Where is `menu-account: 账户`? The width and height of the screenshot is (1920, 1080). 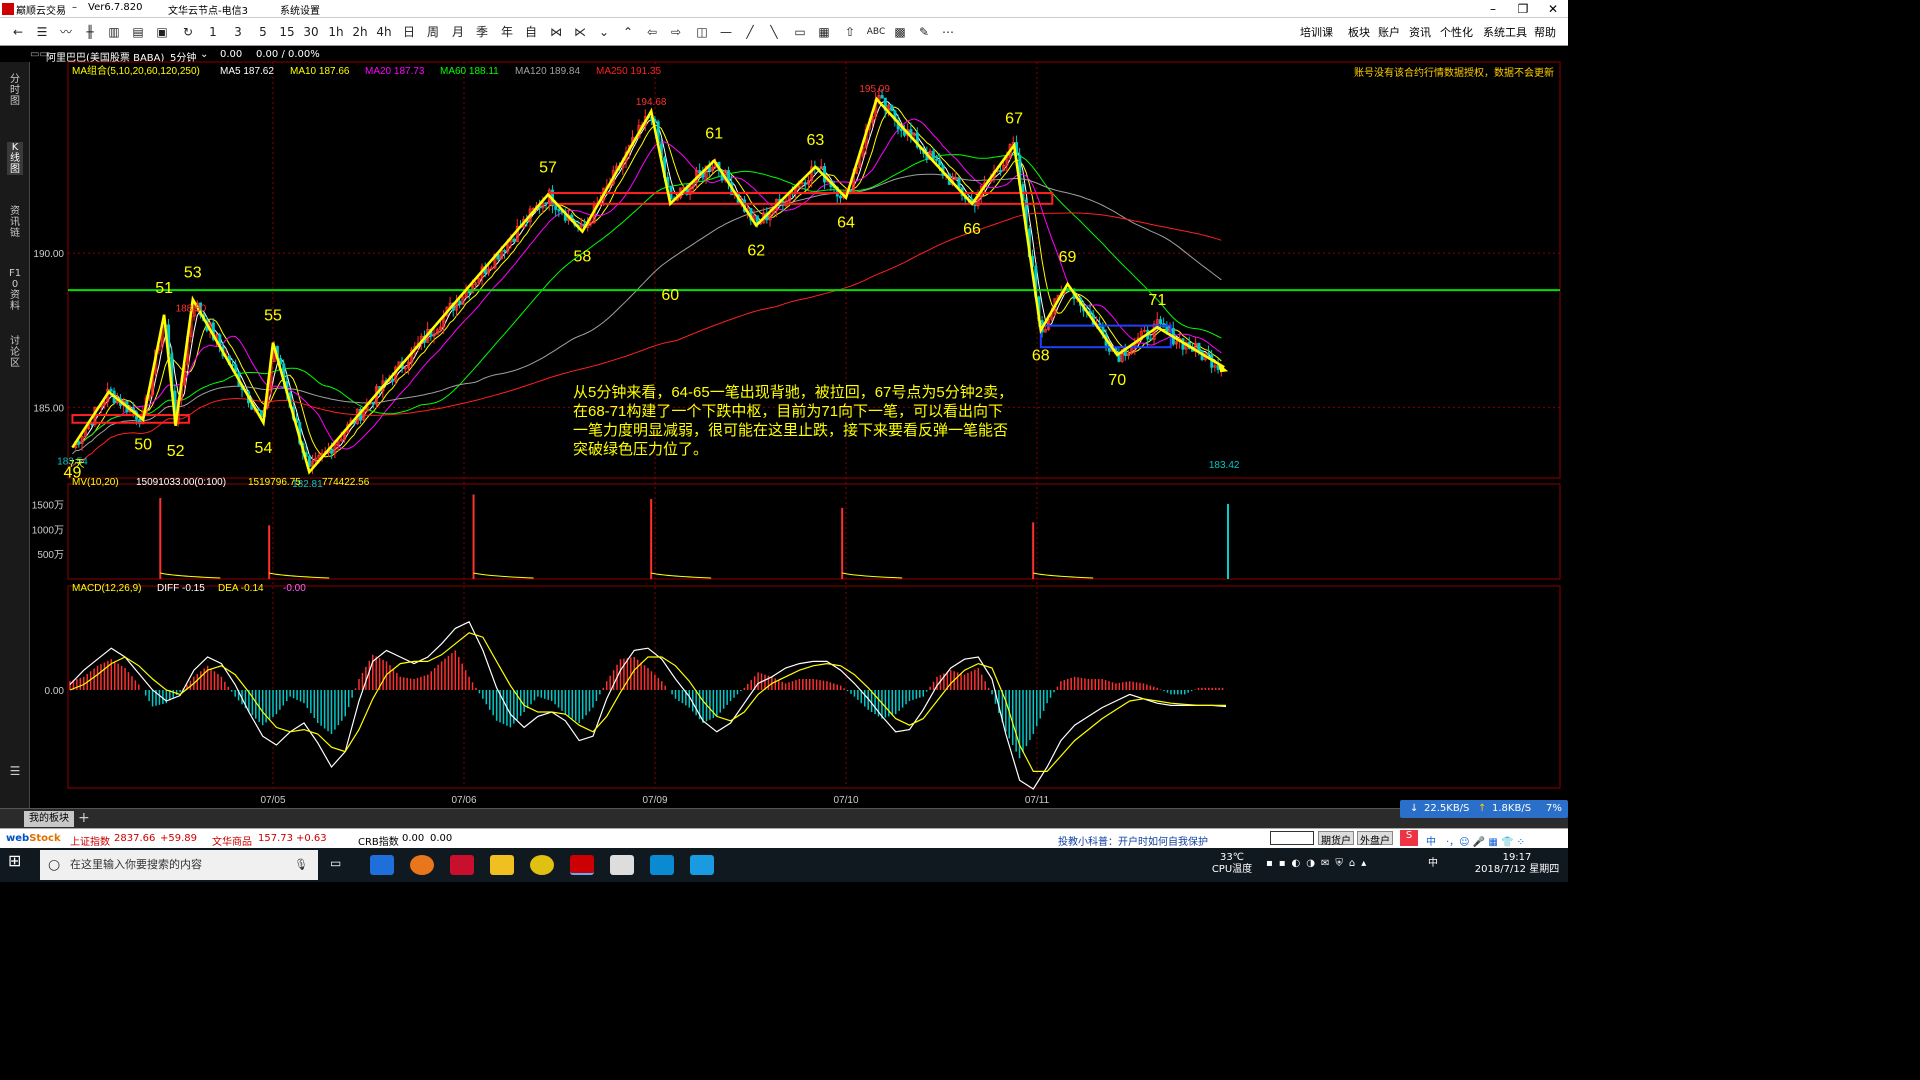
menu-account: 账户 is located at coordinates (1389, 32).